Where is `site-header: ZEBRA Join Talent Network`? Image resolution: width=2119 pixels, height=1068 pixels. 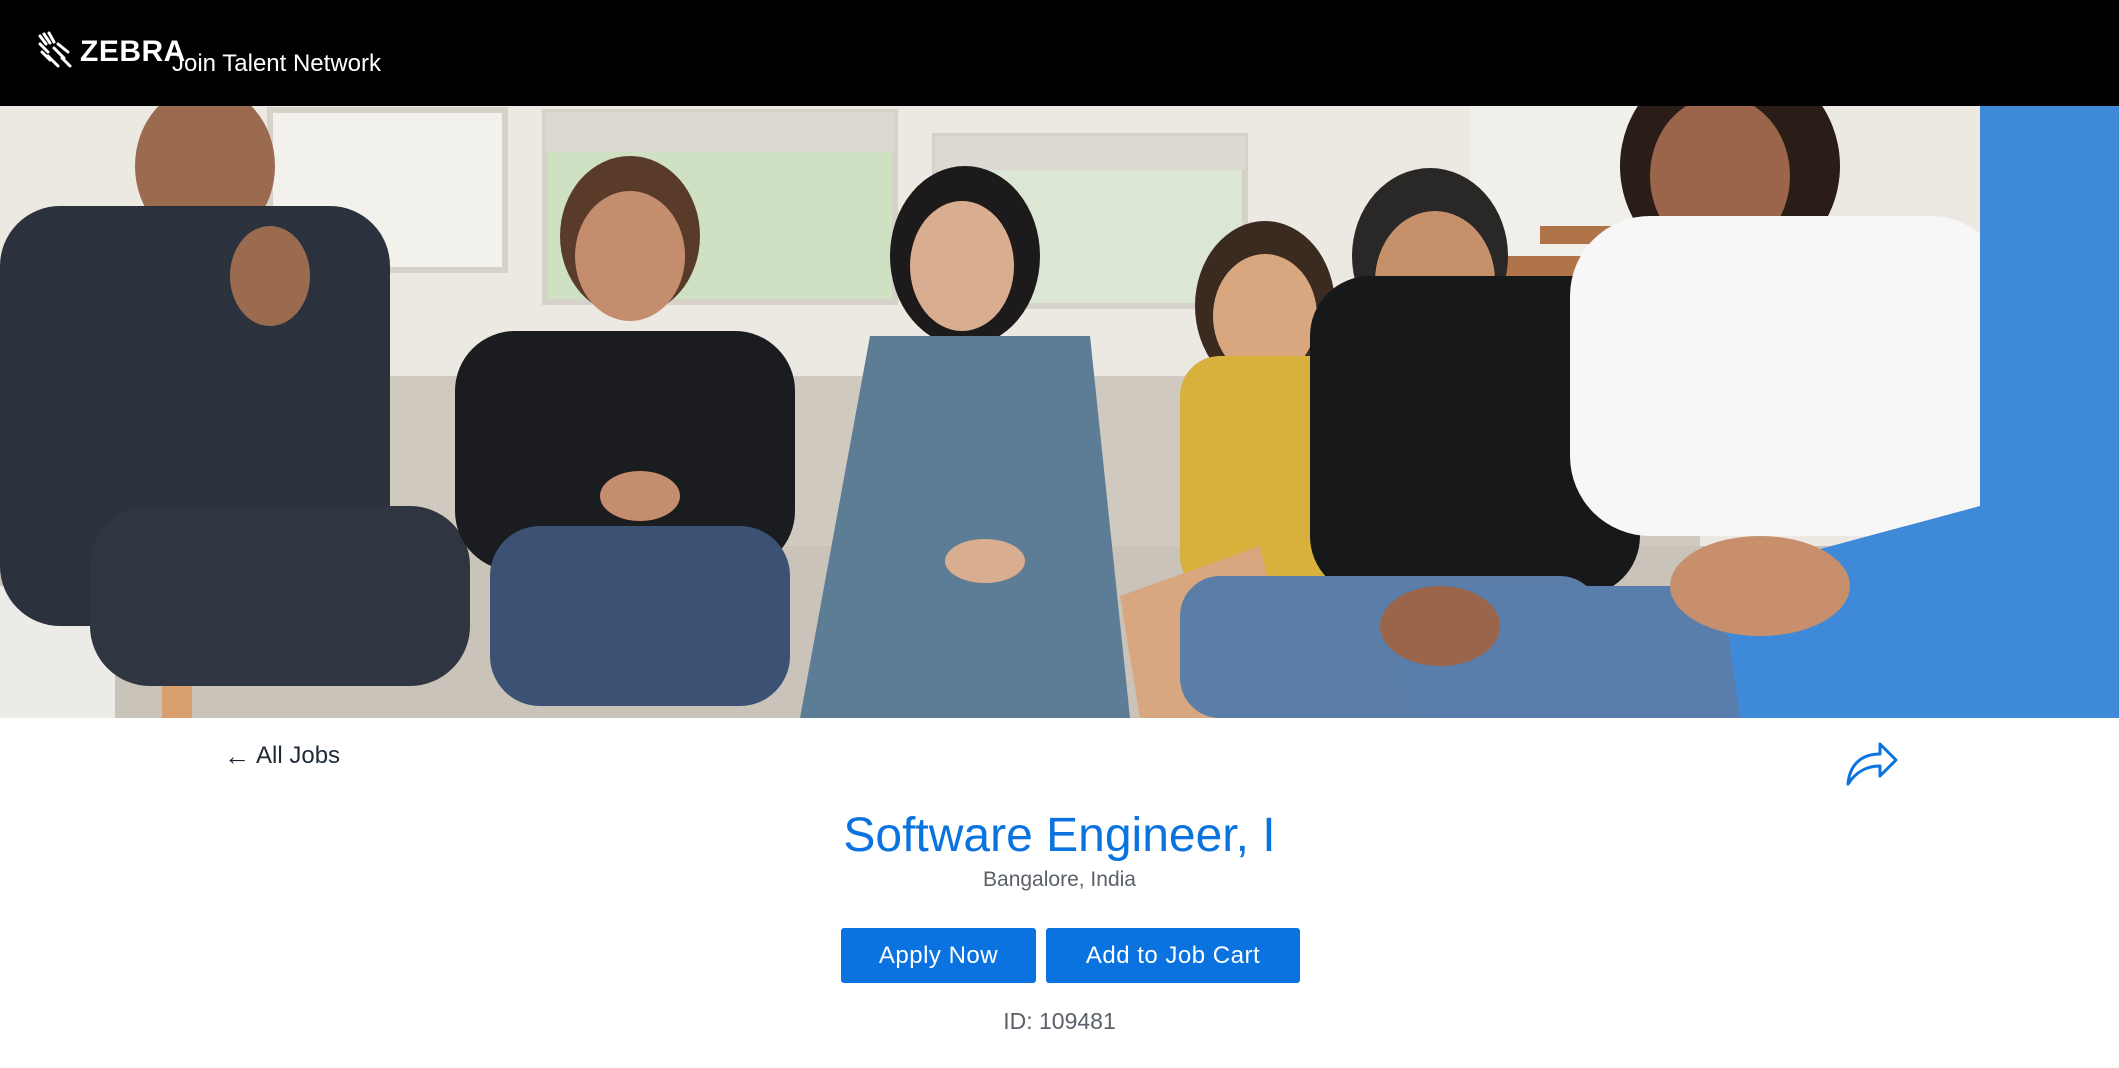
site-header: ZEBRA Join Talent Network is located at coordinates (1059, 53).